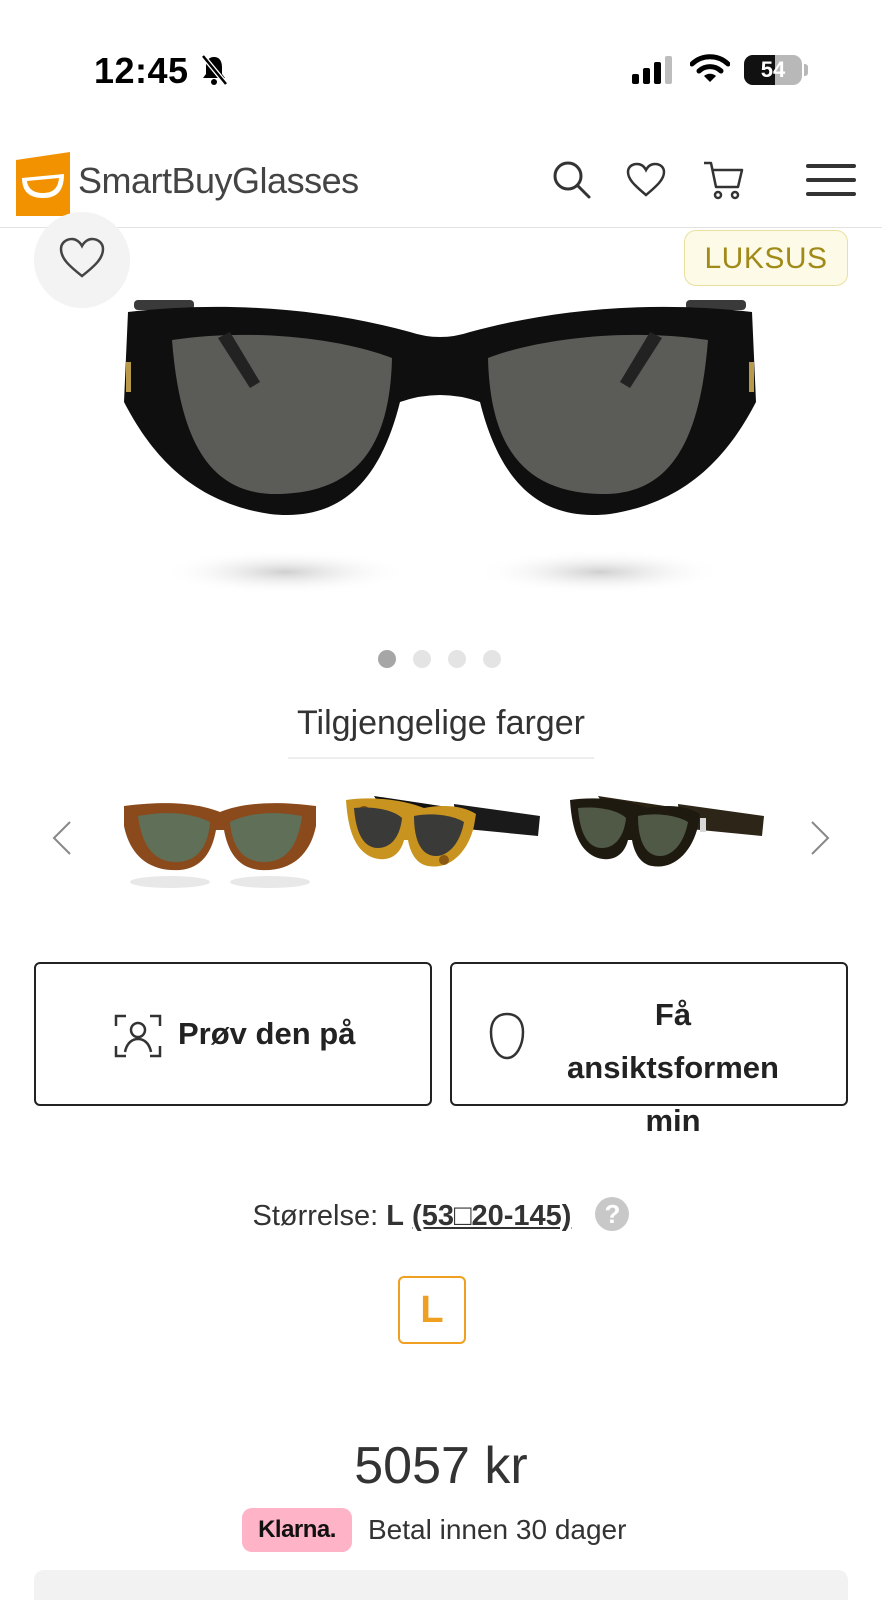  I want to click on size-code-link: (53□20-145), so click(491, 1216).